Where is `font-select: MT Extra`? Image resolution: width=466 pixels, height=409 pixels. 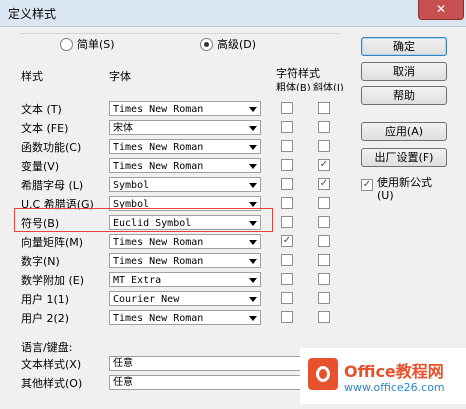 font-select: MT Extra is located at coordinates (185, 279).